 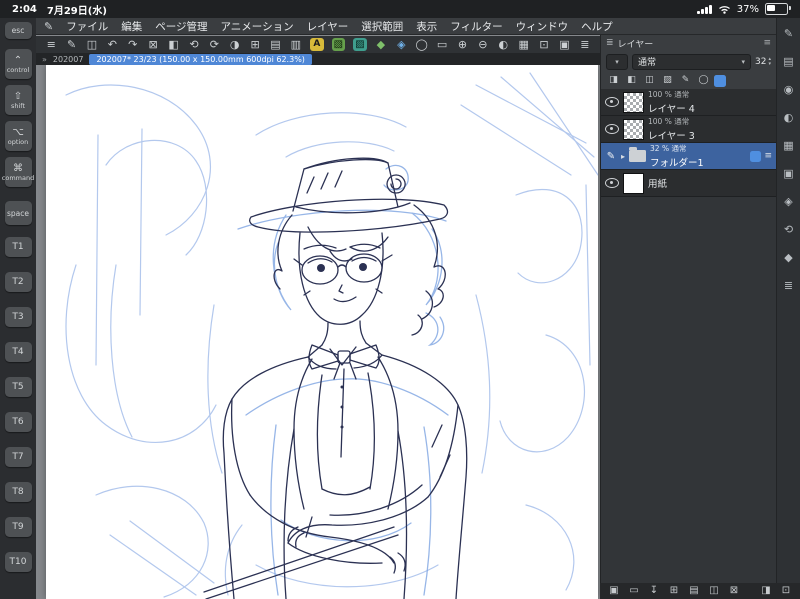 I want to click on merge-layer-icon: ⊞, so click(x=674, y=591).